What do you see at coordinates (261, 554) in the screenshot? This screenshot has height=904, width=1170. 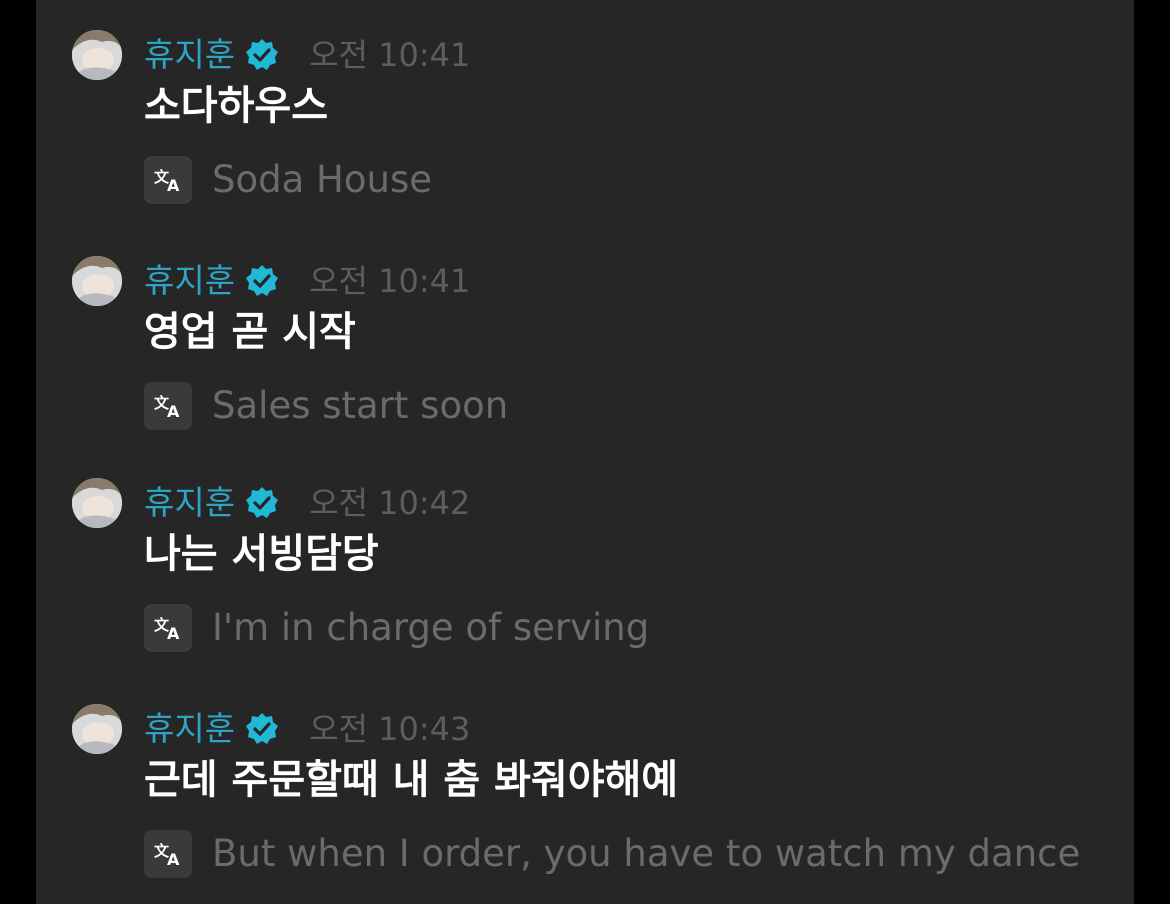 I see `message-text: 나는 서빙담당` at bounding box center [261, 554].